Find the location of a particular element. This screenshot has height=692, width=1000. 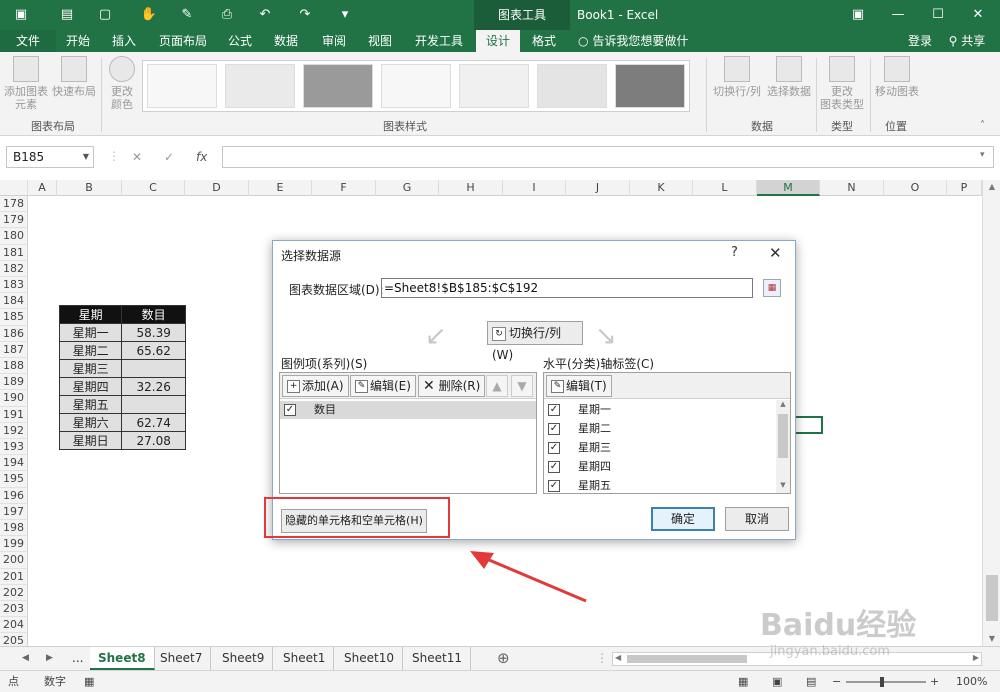

normal-view-icon: ▦ is located at coordinates (743, 681).